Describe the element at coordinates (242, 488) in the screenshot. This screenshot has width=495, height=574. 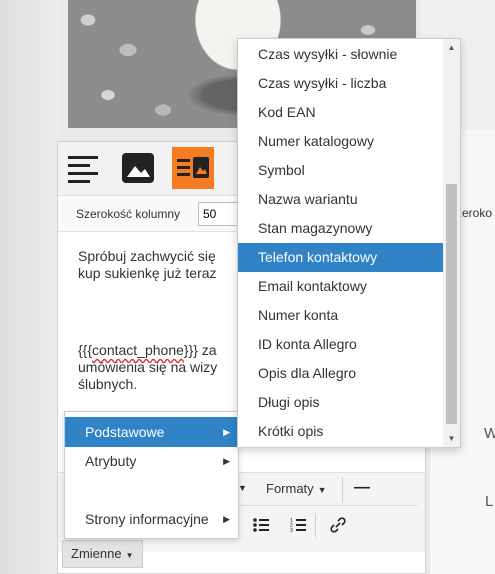
I see `caret-down-icon: ▼` at that location.